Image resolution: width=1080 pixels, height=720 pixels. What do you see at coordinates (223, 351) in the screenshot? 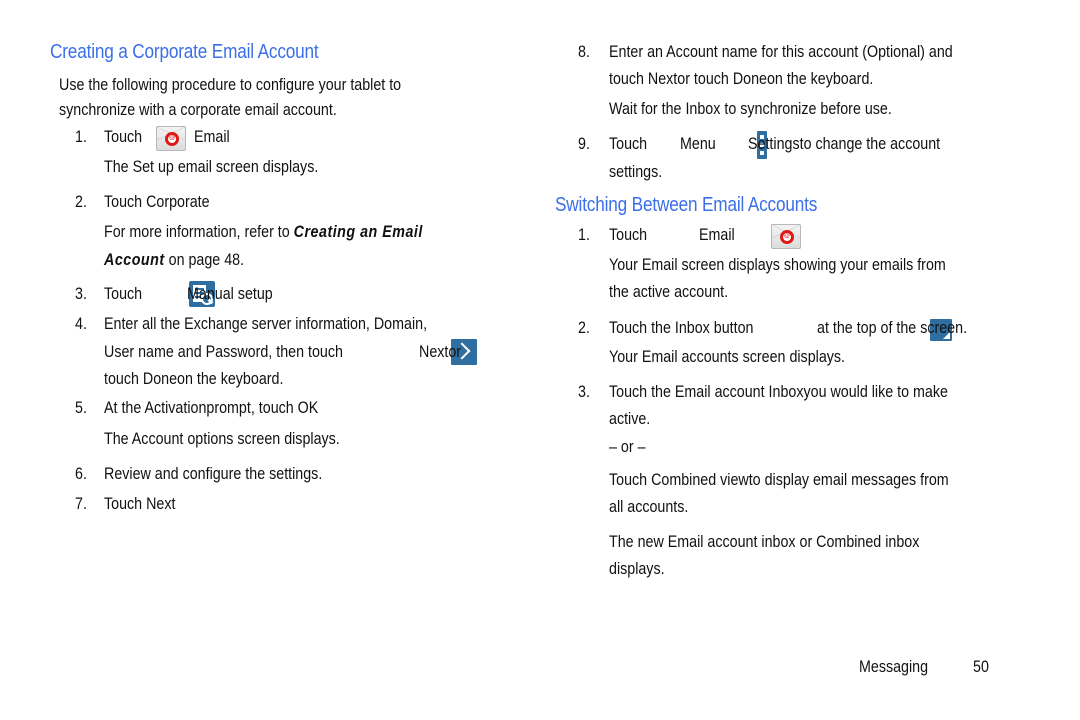
I see `step-text: User name and Password, then touch` at bounding box center [223, 351].